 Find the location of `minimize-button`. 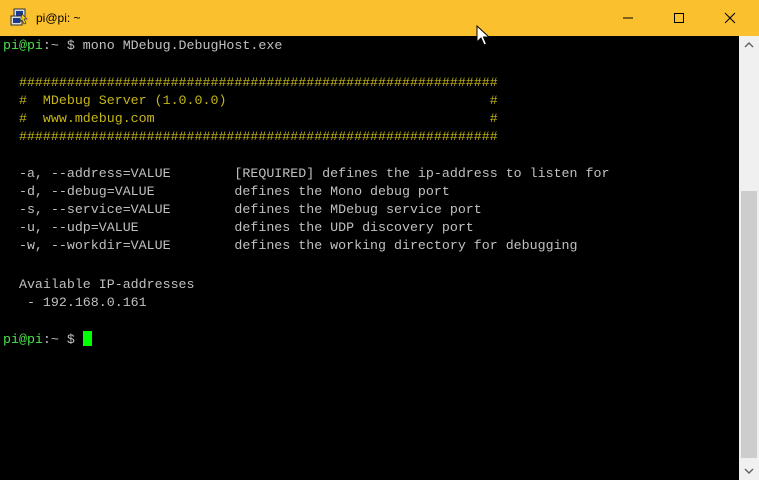

minimize-button is located at coordinates (628, 18).